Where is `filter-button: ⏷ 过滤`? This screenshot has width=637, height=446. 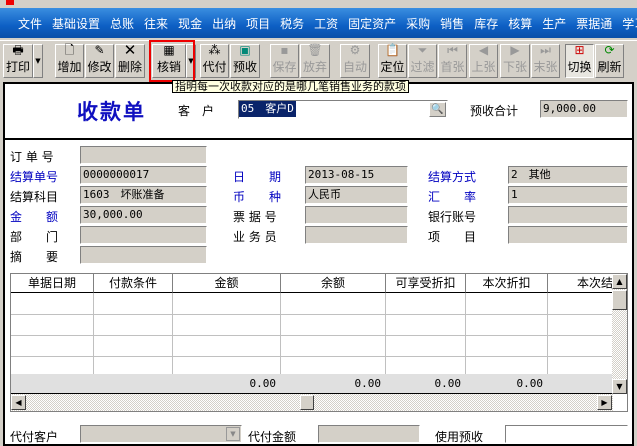 filter-button: ⏷ 过滤 is located at coordinates (422, 60).